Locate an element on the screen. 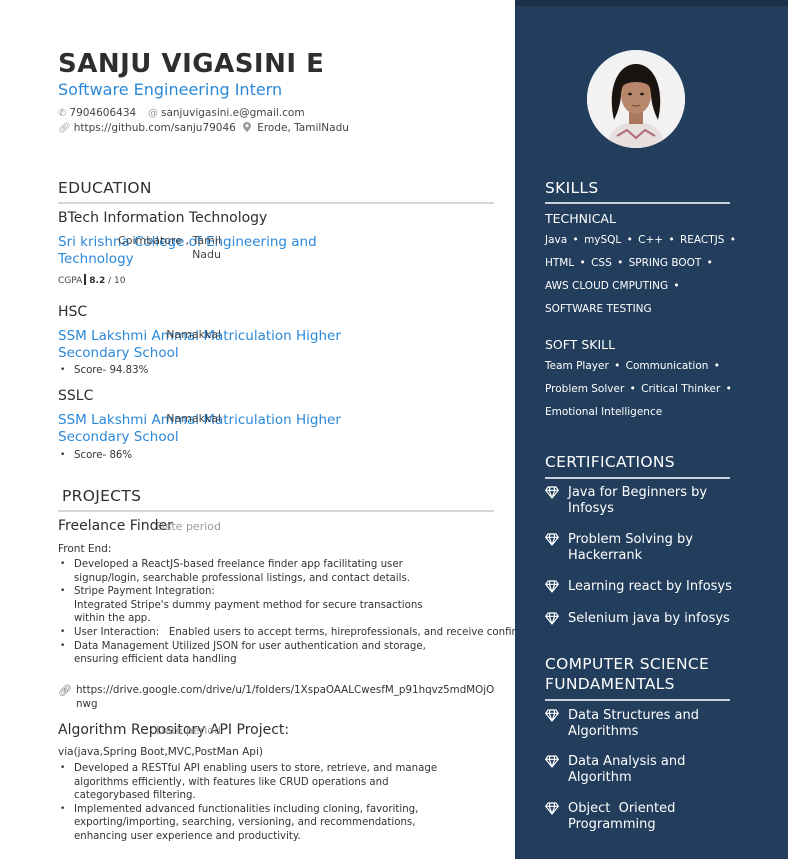 This screenshot has width=788, height=859. phone-text: 7904606434 is located at coordinates (103, 113).